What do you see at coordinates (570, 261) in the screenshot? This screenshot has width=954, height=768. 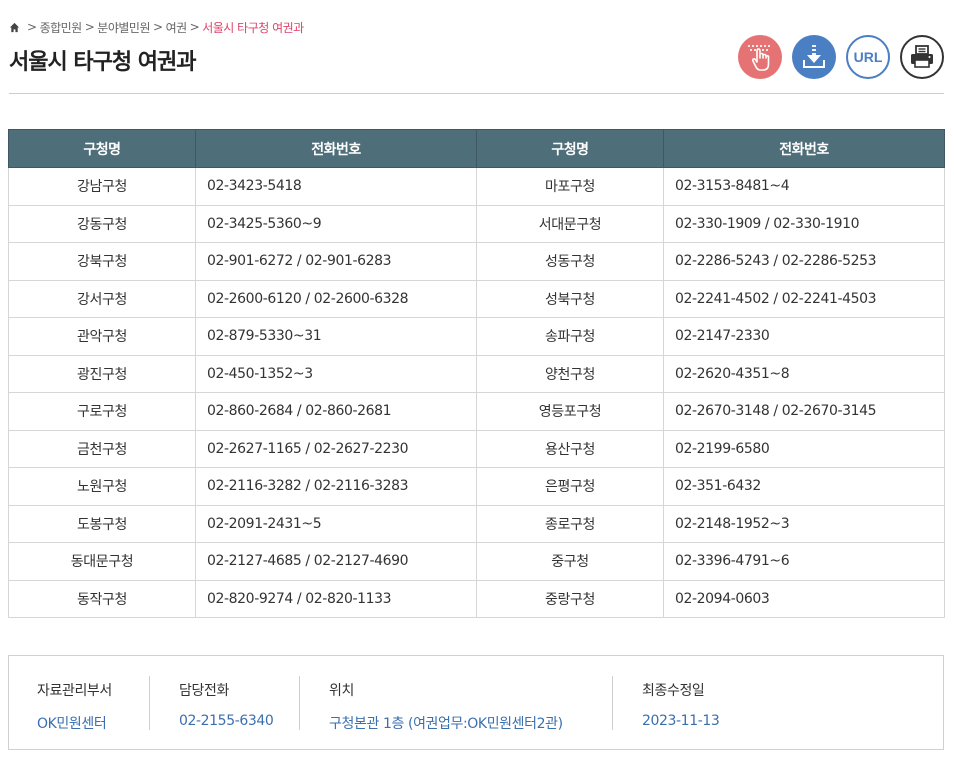 I see `district-name-cell: 성동구청` at bounding box center [570, 261].